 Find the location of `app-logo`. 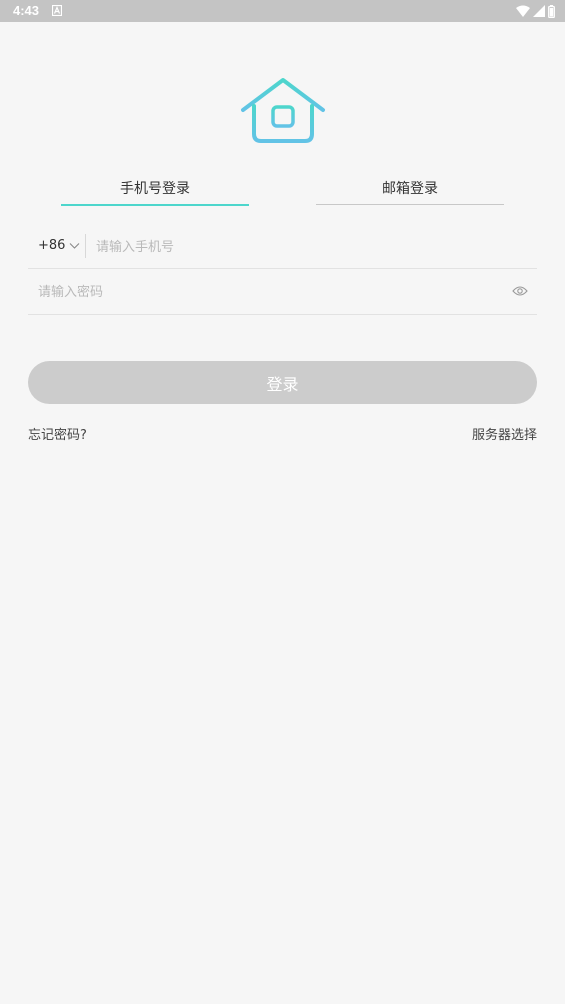

app-logo is located at coordinates (283, 111).